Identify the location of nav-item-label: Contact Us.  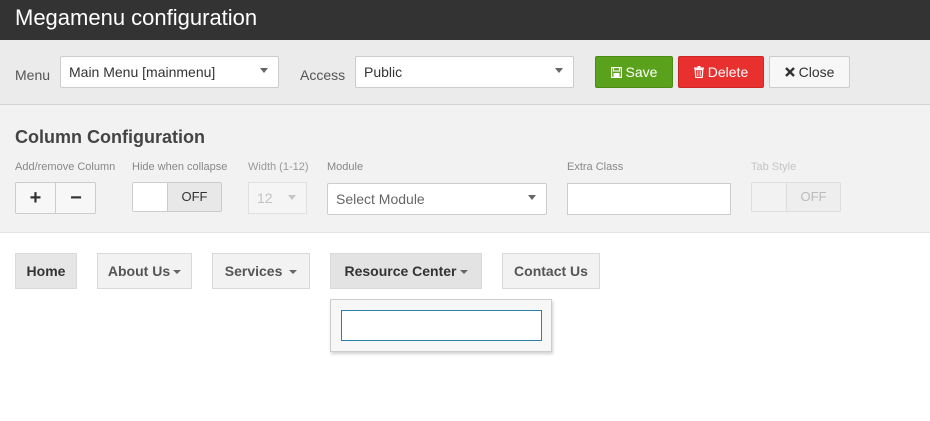
(551, 271).